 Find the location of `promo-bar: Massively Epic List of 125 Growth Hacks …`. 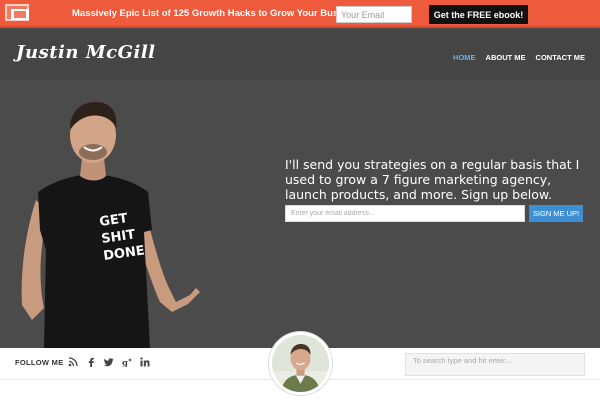

promo-bar: Massively Epic List of 125 Growth Hacks … is located at coordinates (300, 14).